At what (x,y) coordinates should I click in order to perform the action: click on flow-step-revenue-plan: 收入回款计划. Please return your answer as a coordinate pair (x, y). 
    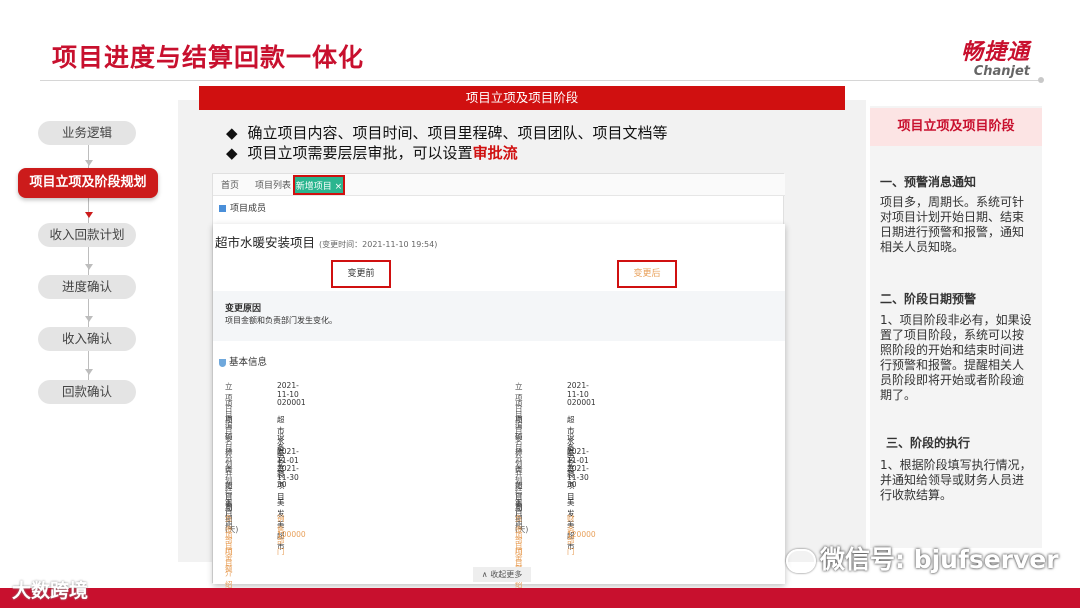
    Looking at the image, I should click on (87, 235).